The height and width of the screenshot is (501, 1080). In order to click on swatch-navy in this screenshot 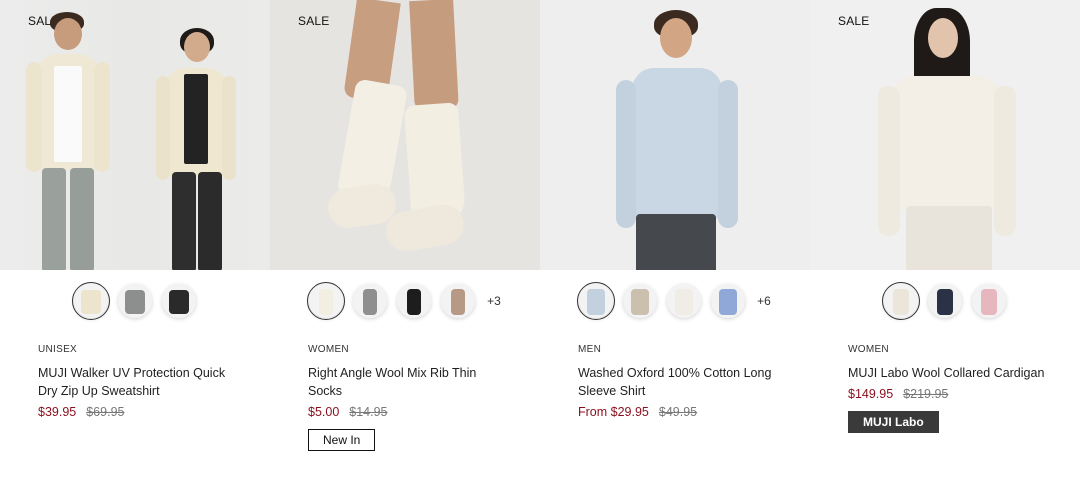, I will do `click(945, 301)`.